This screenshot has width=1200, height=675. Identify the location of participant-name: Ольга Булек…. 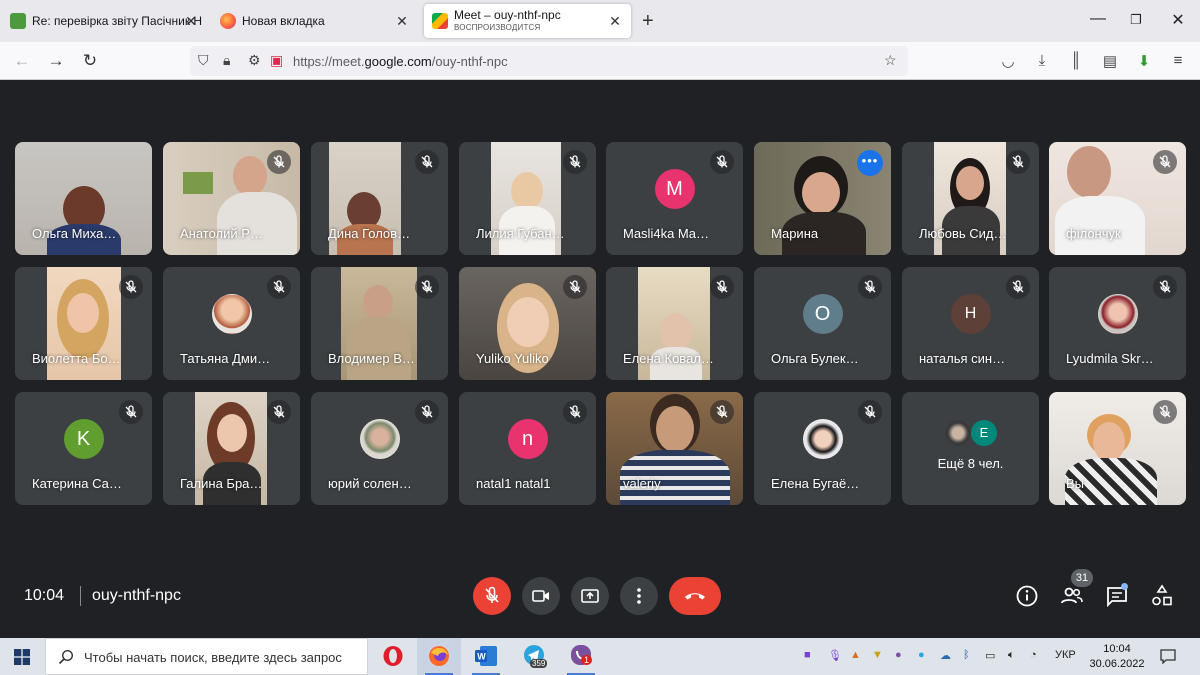
(815, 358).